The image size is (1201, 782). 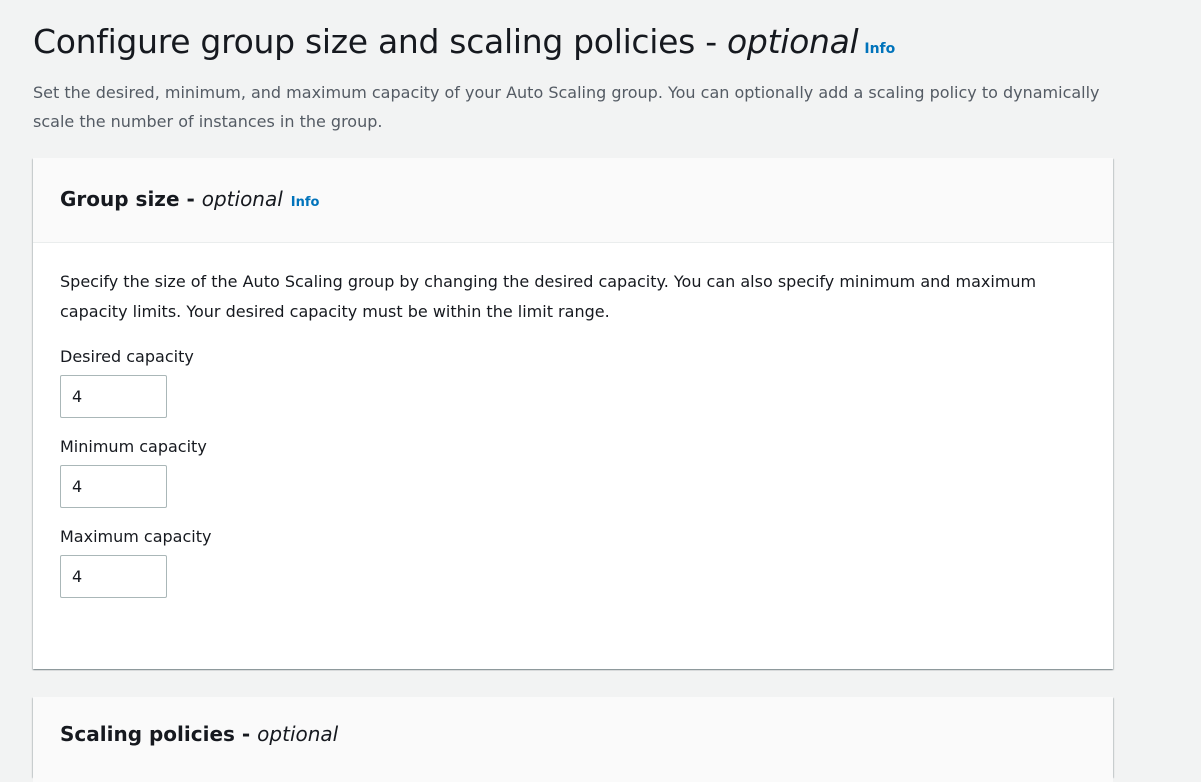 I want to click on desired-capacity-field: Desired capacity, so click(x=573, y=382).